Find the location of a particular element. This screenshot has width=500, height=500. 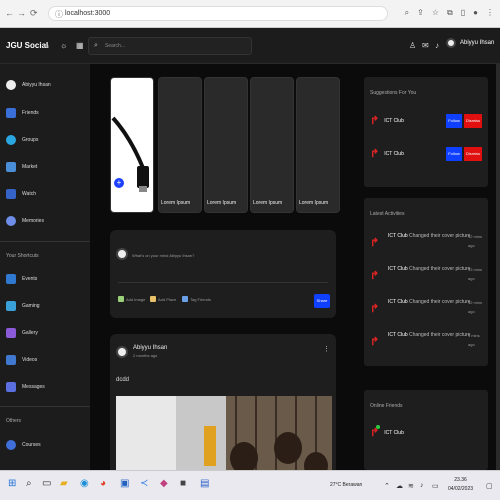

cloud-icon: ☁ is located at coordinates (399, 486).